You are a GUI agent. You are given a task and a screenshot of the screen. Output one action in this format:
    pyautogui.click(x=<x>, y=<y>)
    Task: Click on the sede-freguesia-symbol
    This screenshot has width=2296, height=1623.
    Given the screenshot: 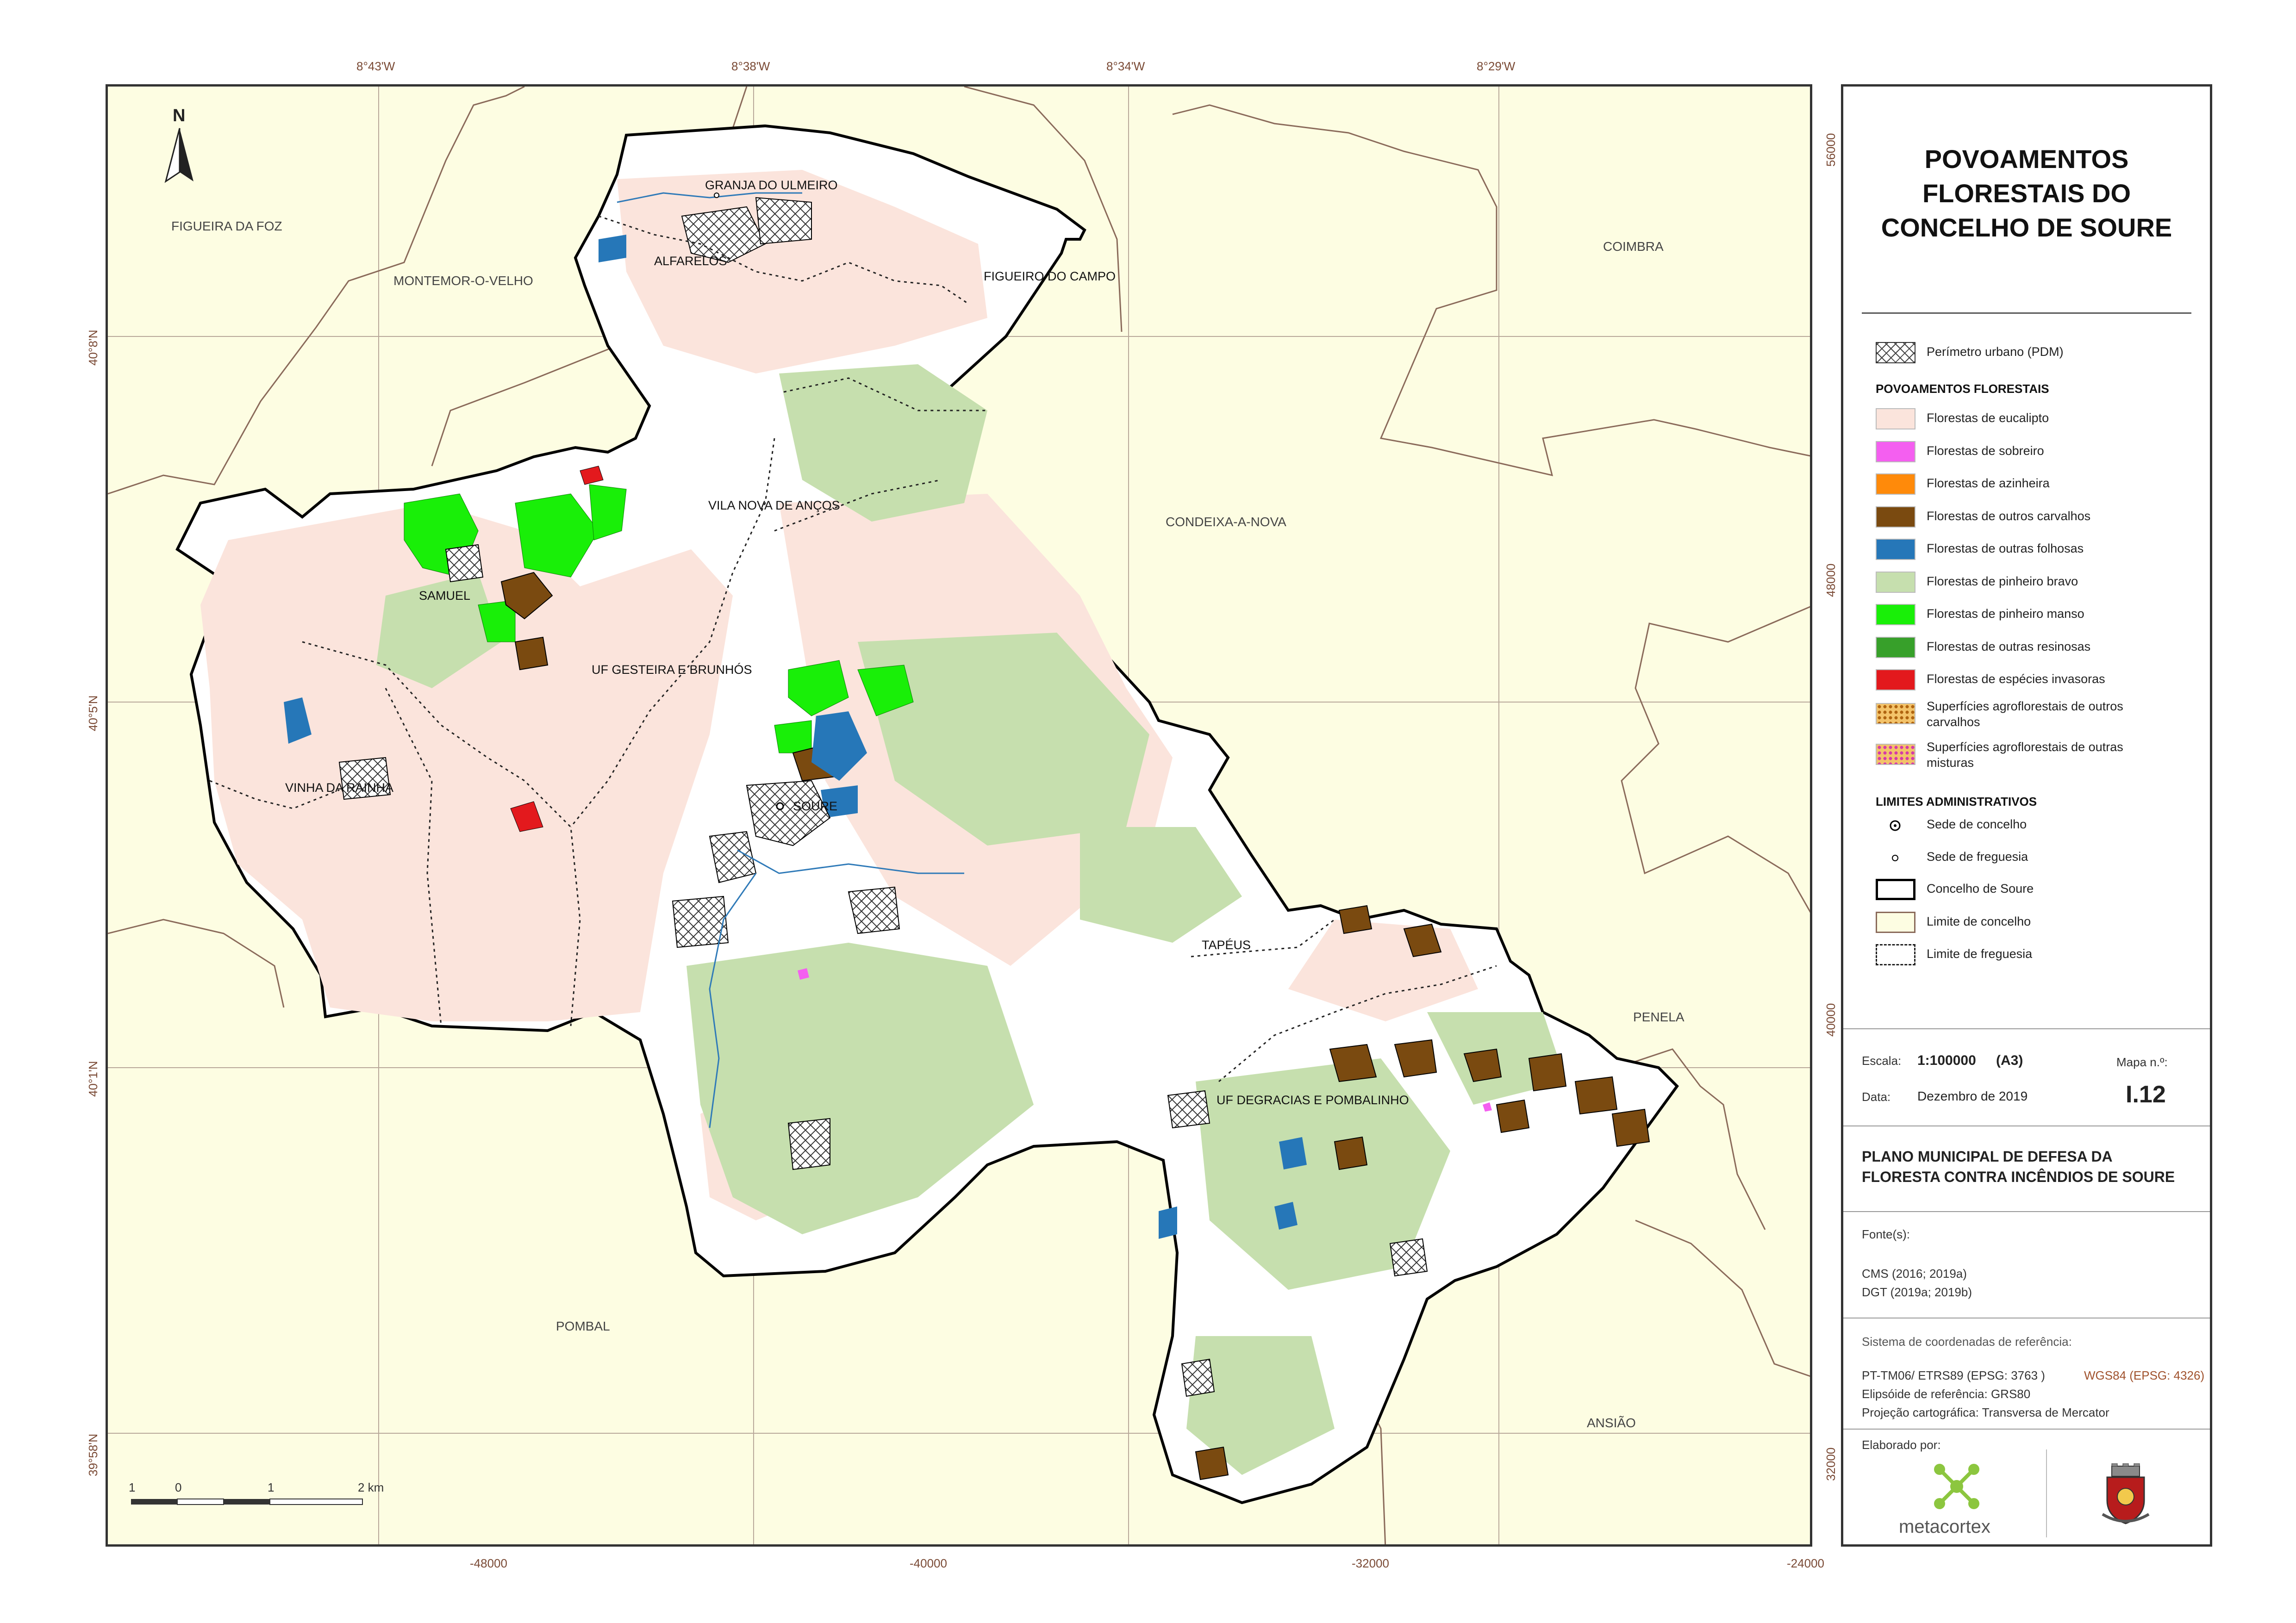 What is the action you would take?
    pyautogui.click(x=1895, y=858)
    